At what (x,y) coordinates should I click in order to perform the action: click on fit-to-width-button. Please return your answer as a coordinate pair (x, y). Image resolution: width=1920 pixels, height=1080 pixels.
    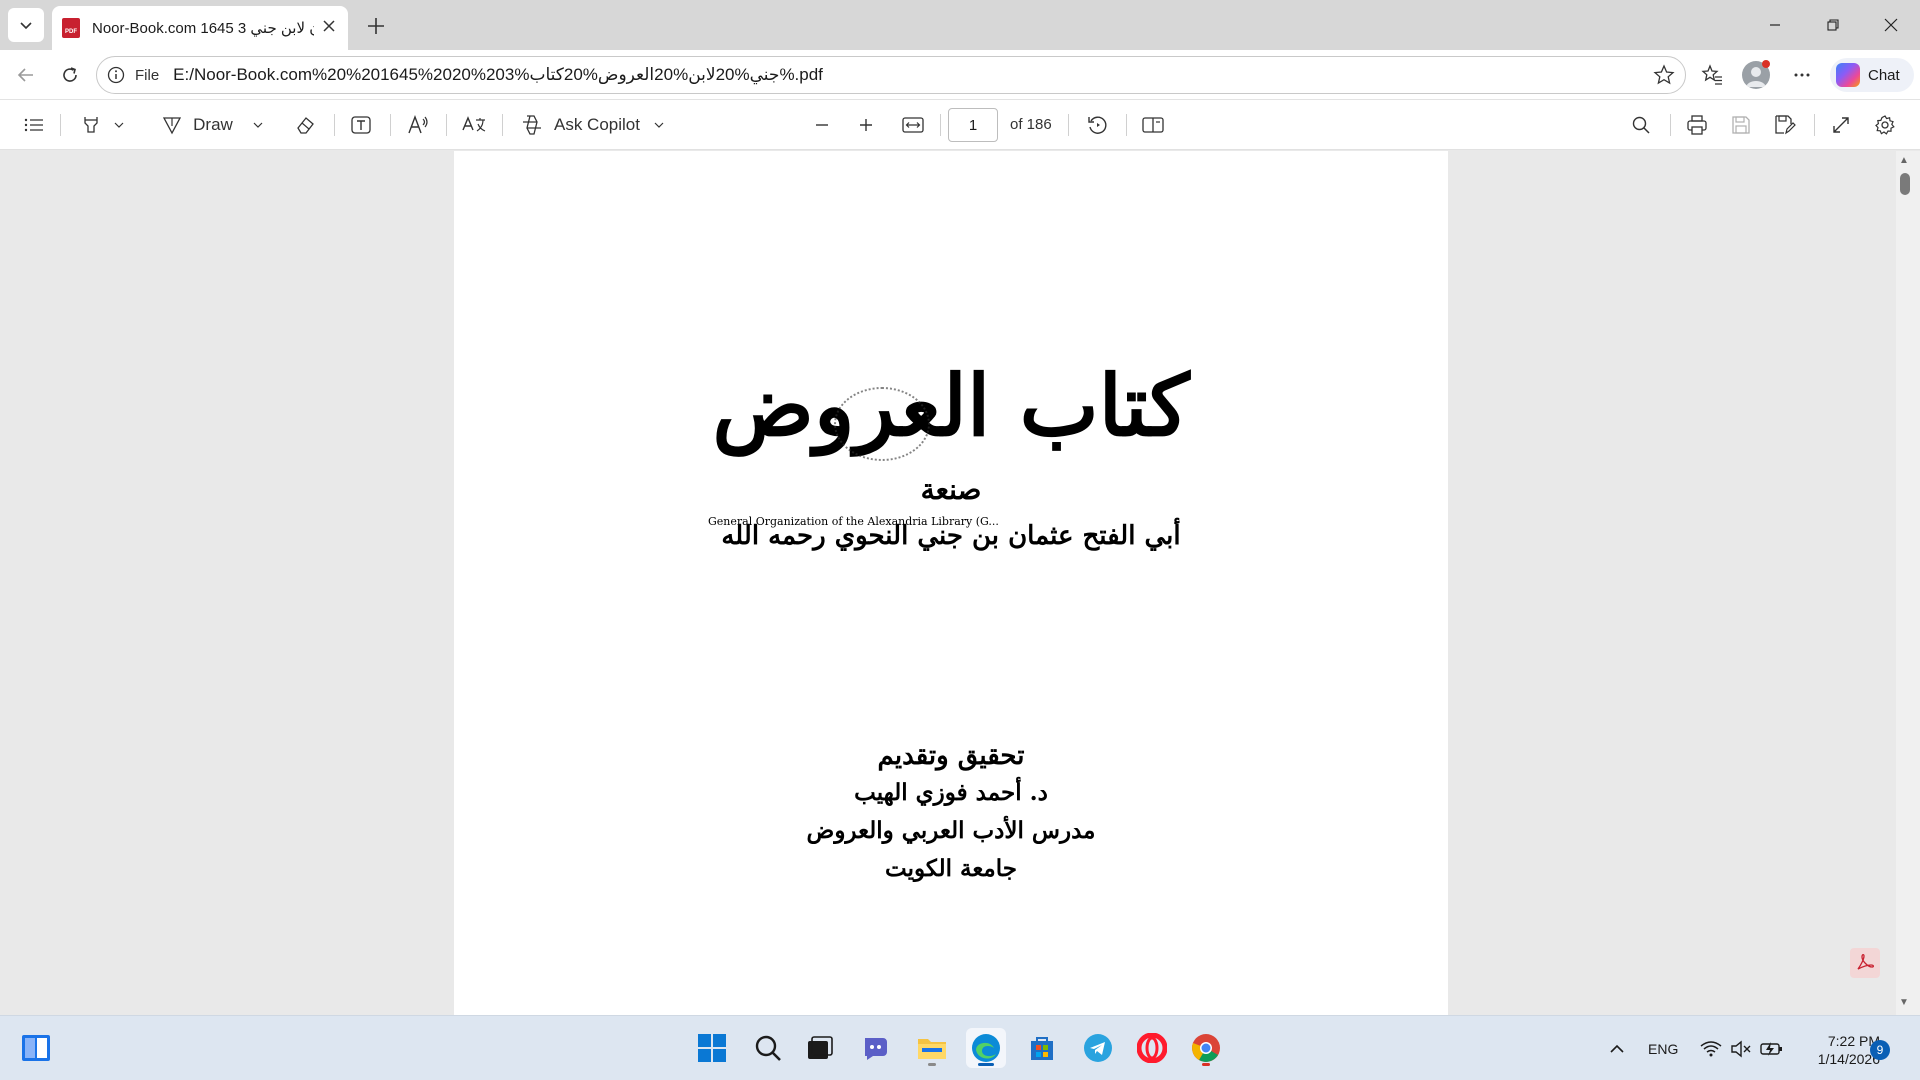
    Looking at the image, I should click on (913, 125).